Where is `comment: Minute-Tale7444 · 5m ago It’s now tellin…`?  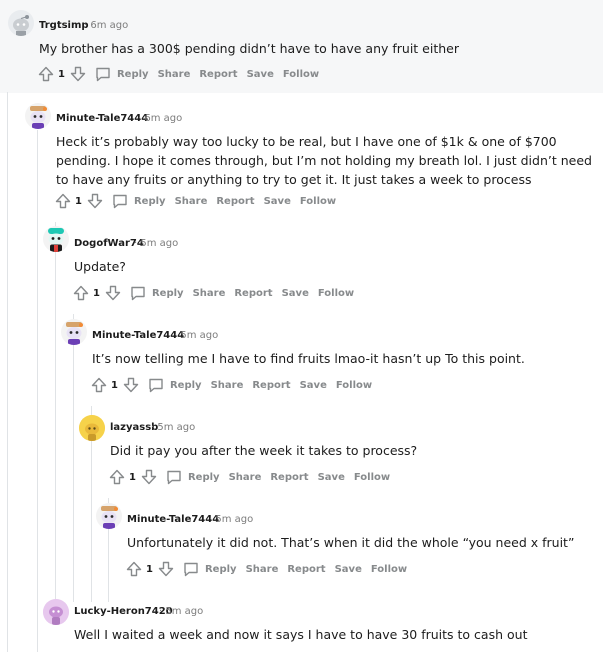
comment: Minute-Tale7444 · 5m ago It’s now tellin… is located at coordinates (301, 359).